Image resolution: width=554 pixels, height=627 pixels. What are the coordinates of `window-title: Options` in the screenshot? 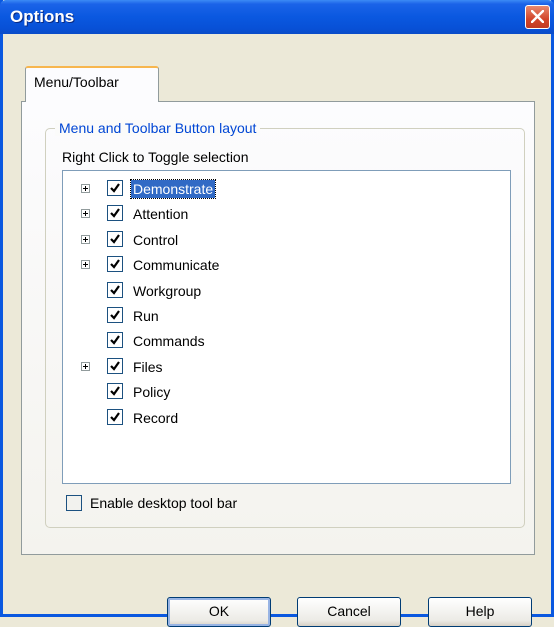 It's located at (42, 16).